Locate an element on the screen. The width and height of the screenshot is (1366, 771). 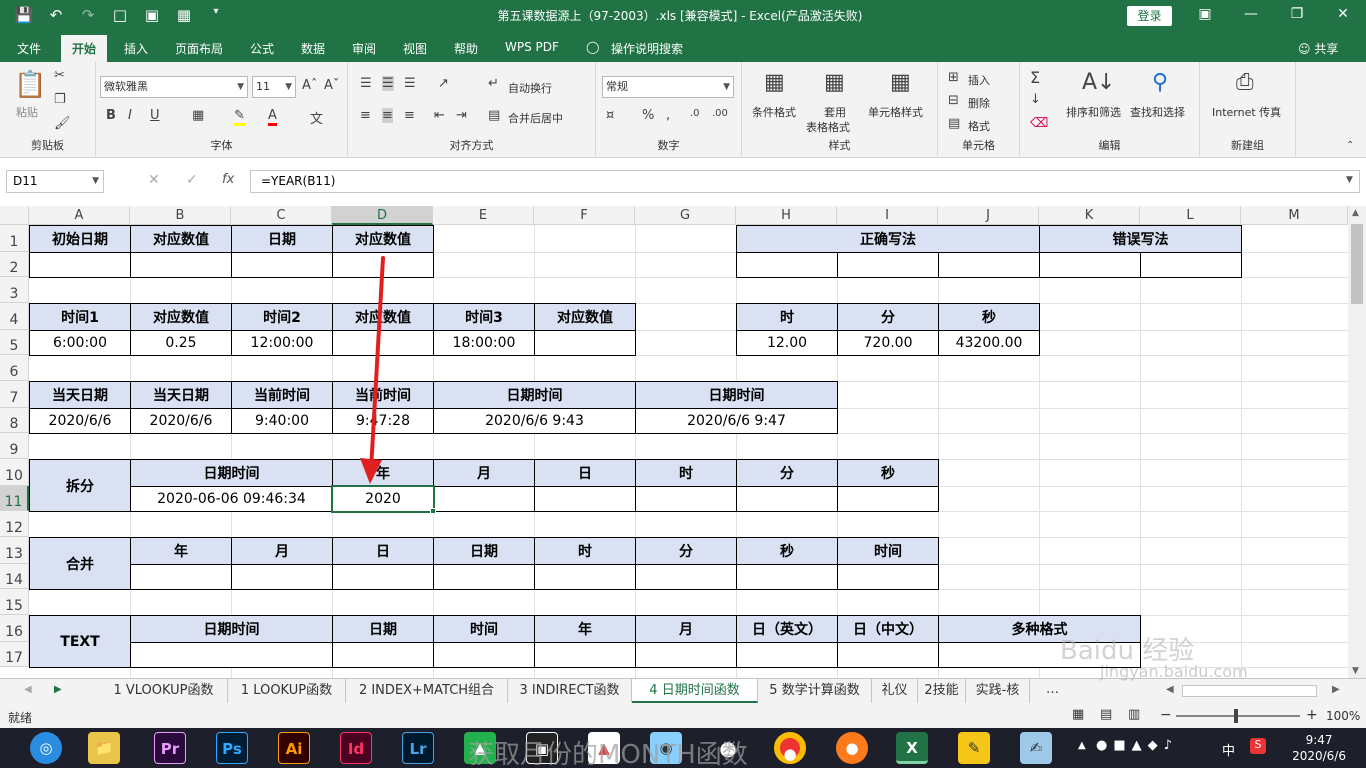
insert-cells-icon: ⊞ is located at coordinates (953, 77).